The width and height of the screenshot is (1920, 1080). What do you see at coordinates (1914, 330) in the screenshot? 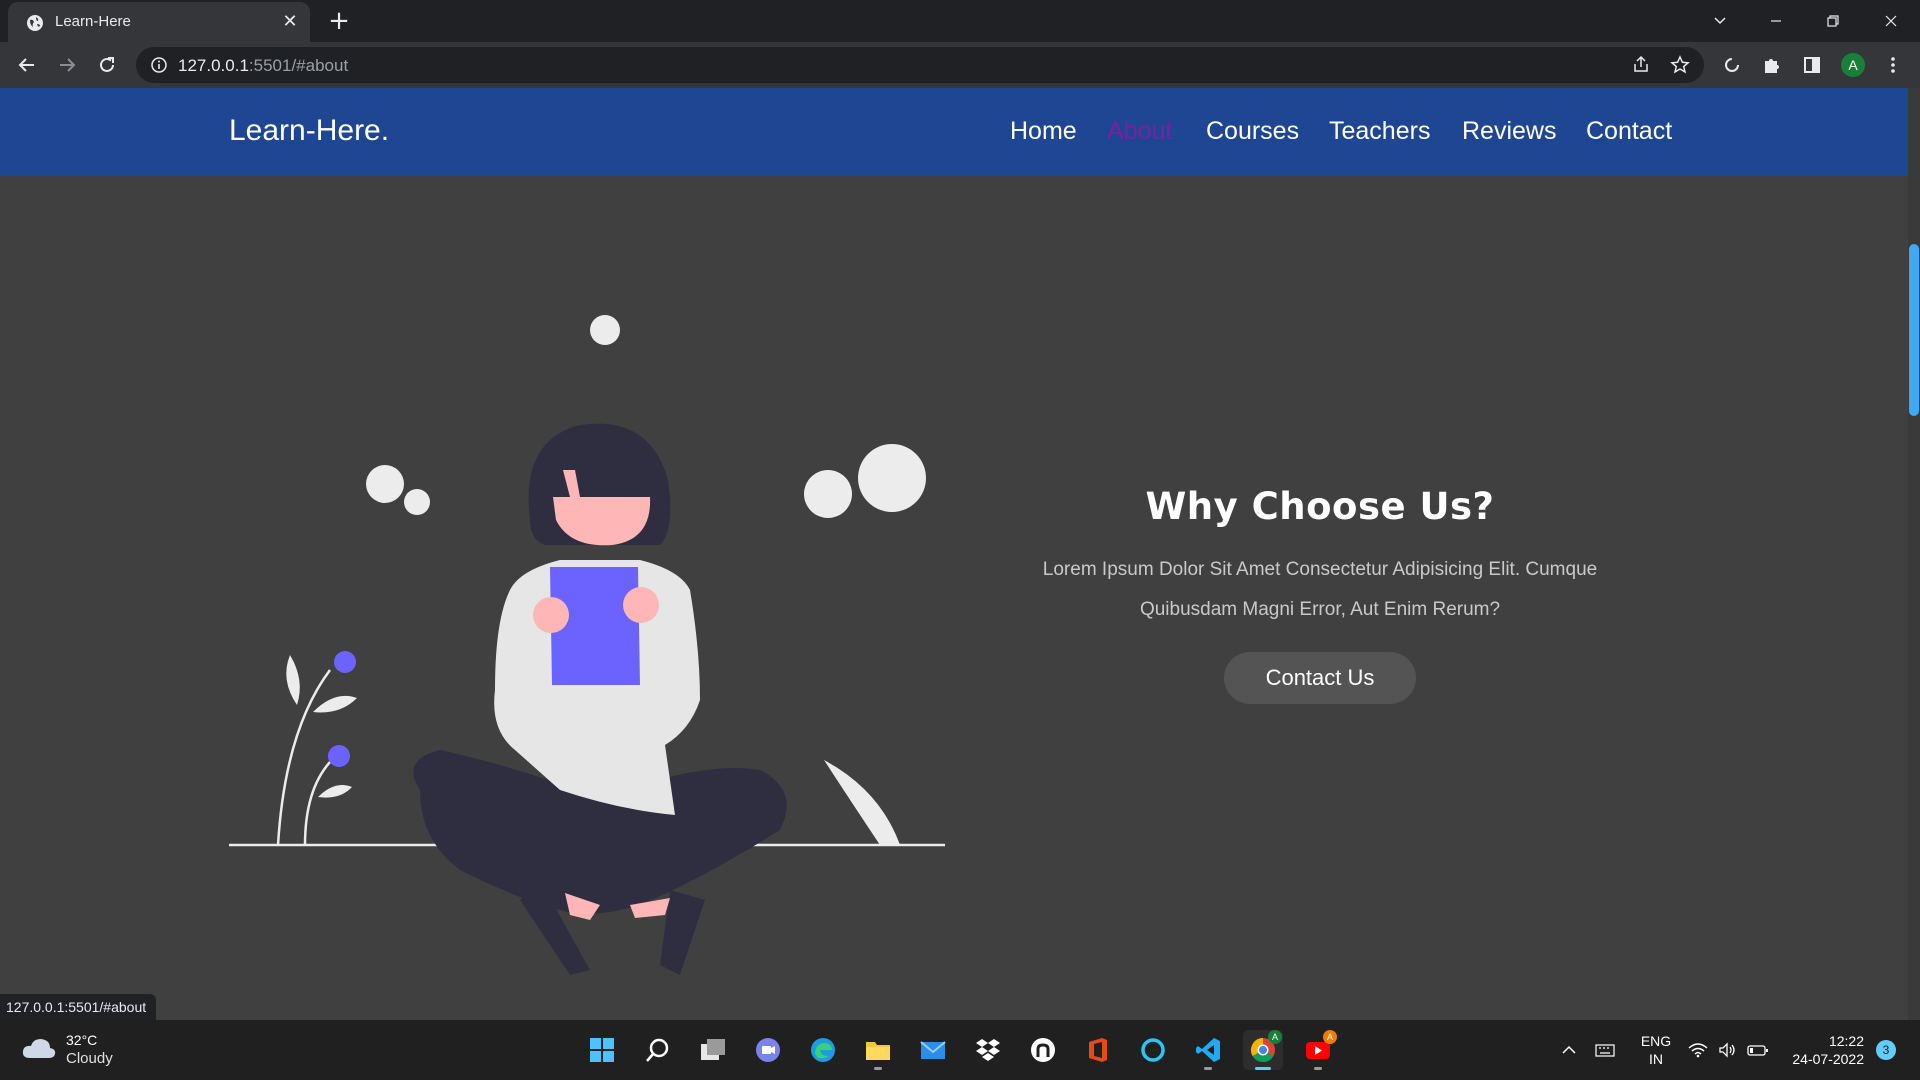
I see `page-scrollbar-thumb` at bounding box center [1914, 330].